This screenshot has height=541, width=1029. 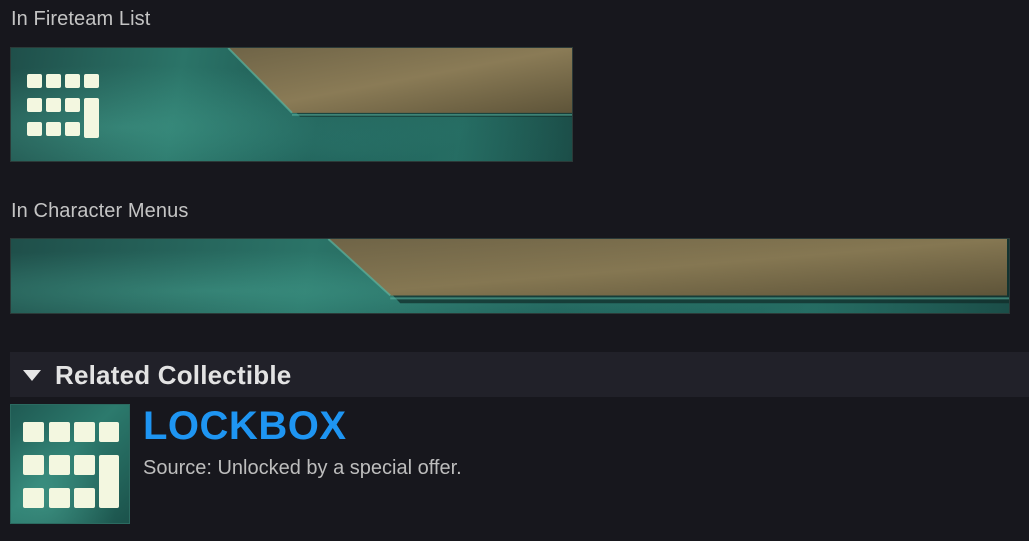 What do you see at coordinates (32, 375) in the screenshot?
I see `caret-down-icon` at bounding box center [32, 375].